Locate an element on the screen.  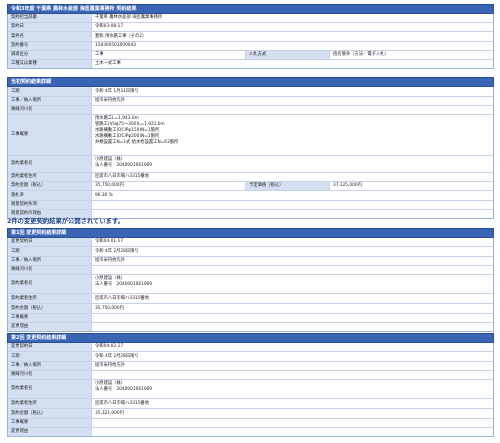
row-value: 豊和 用水路工事（その2） is located at coordinates (292, 36).